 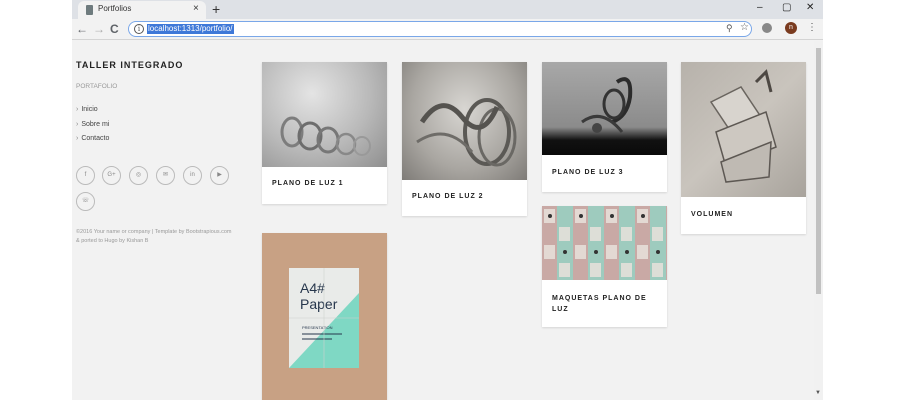 What do you see at coordinates (114, 29) in the screenshot?
I see `reload-button: C` at bounding box center [114, 29].